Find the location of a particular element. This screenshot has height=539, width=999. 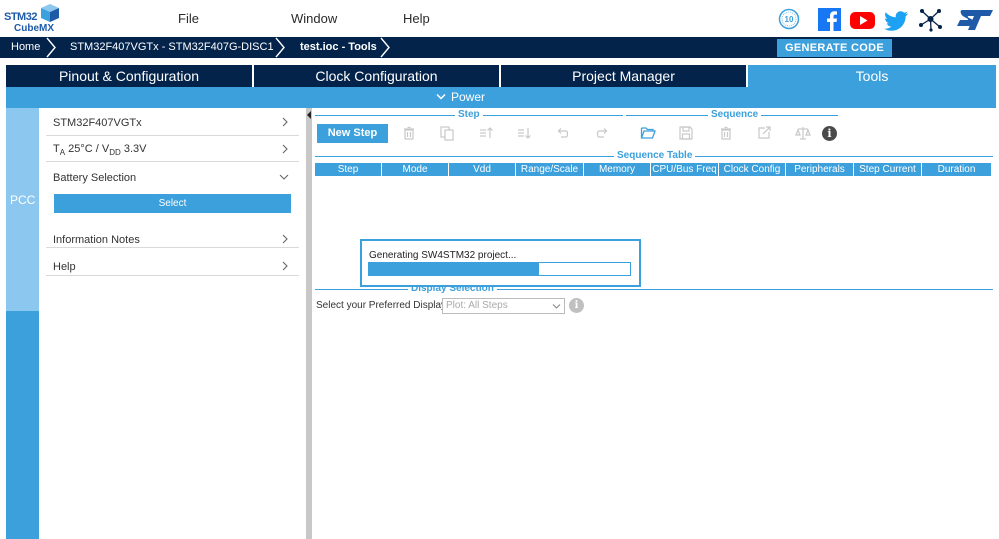

sequence-table-label: Sequence Table is located at coordinates (655, 155).